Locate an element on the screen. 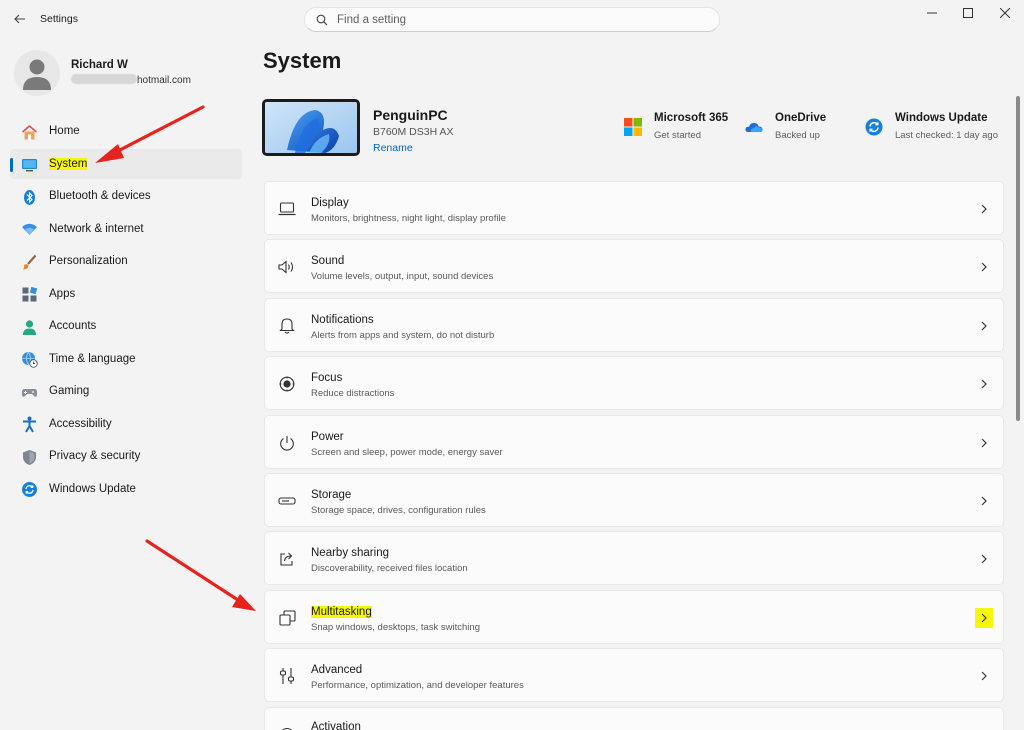 Image resolution: width=1024 pixels, height=730 pixels. user-email: hotmail.com is located at coordinates (131, 80).